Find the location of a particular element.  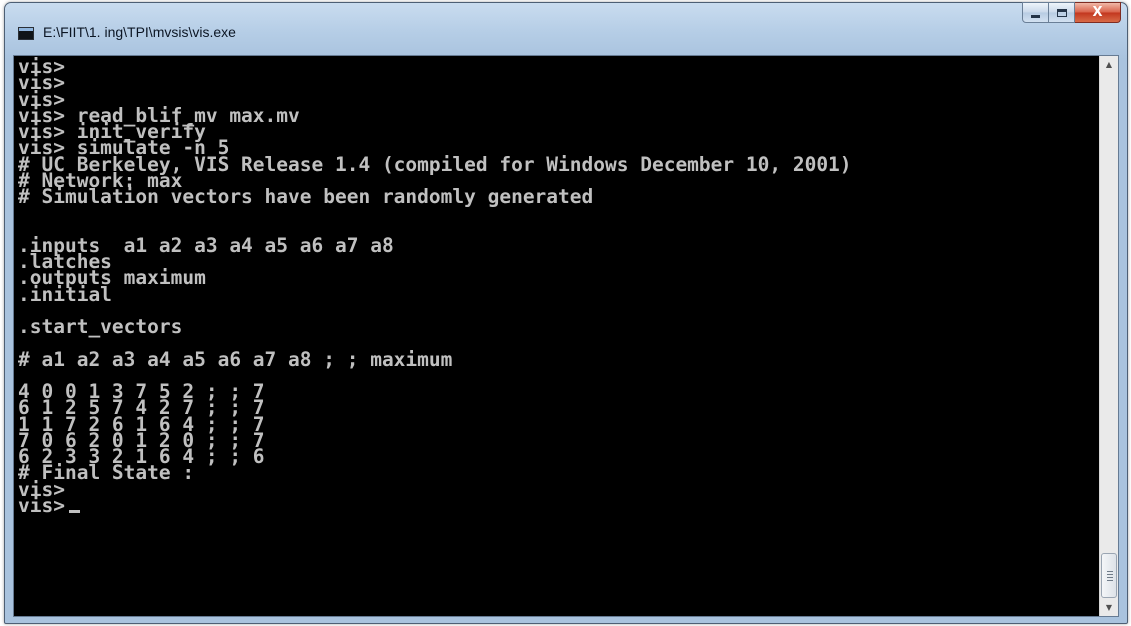

console-app-icon is located at coordinates (26, 33).